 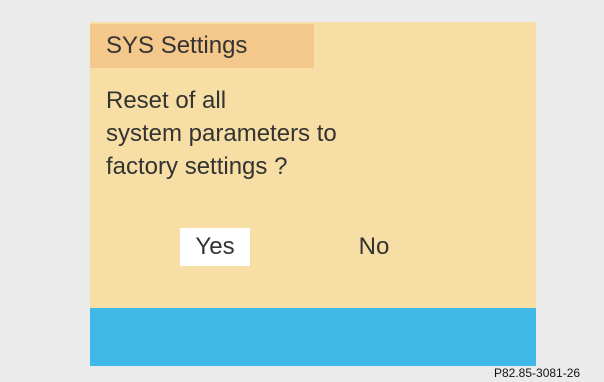 I want to click on no-button: No, so click(x=374, y=247).